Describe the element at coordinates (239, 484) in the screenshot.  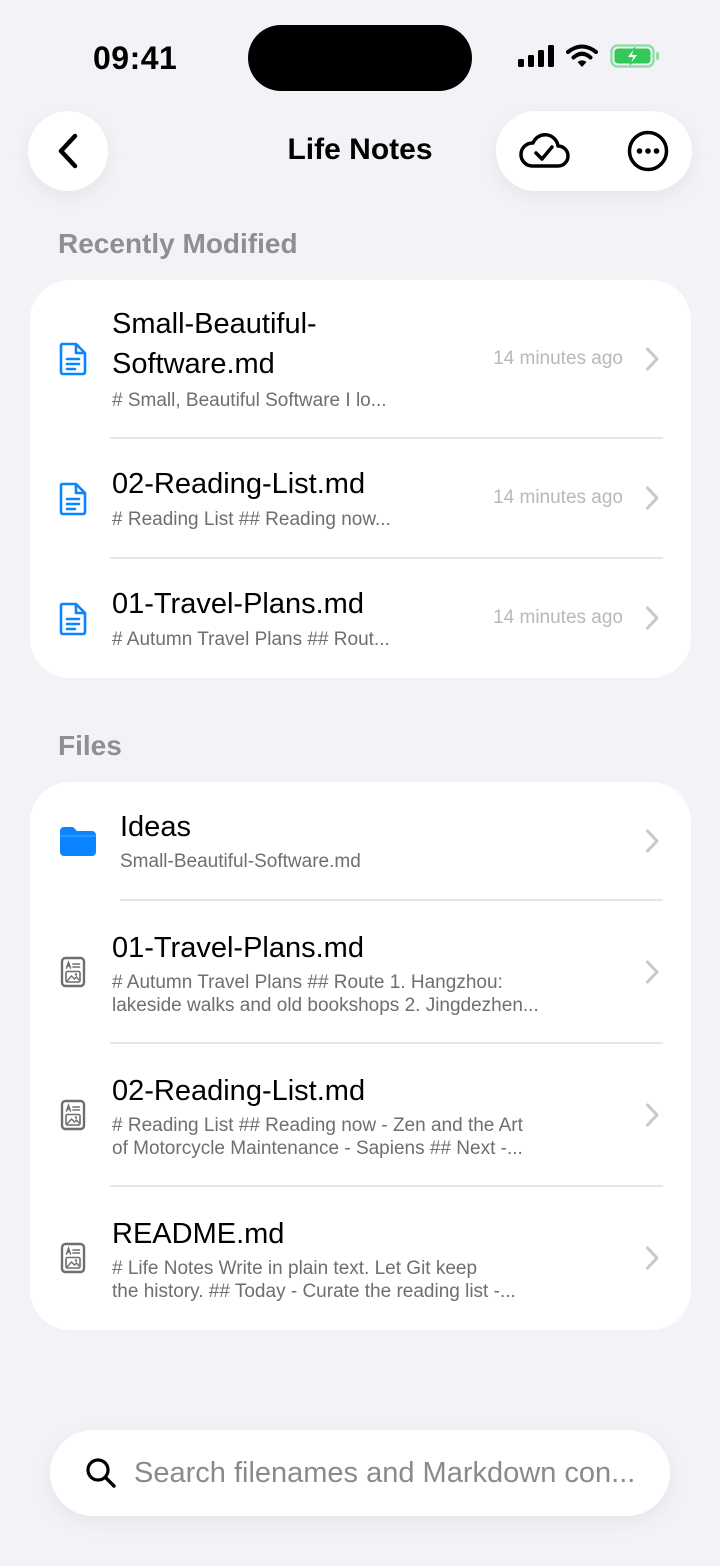
I see `recent-item-name: 02-Reading-List.md` at that location.